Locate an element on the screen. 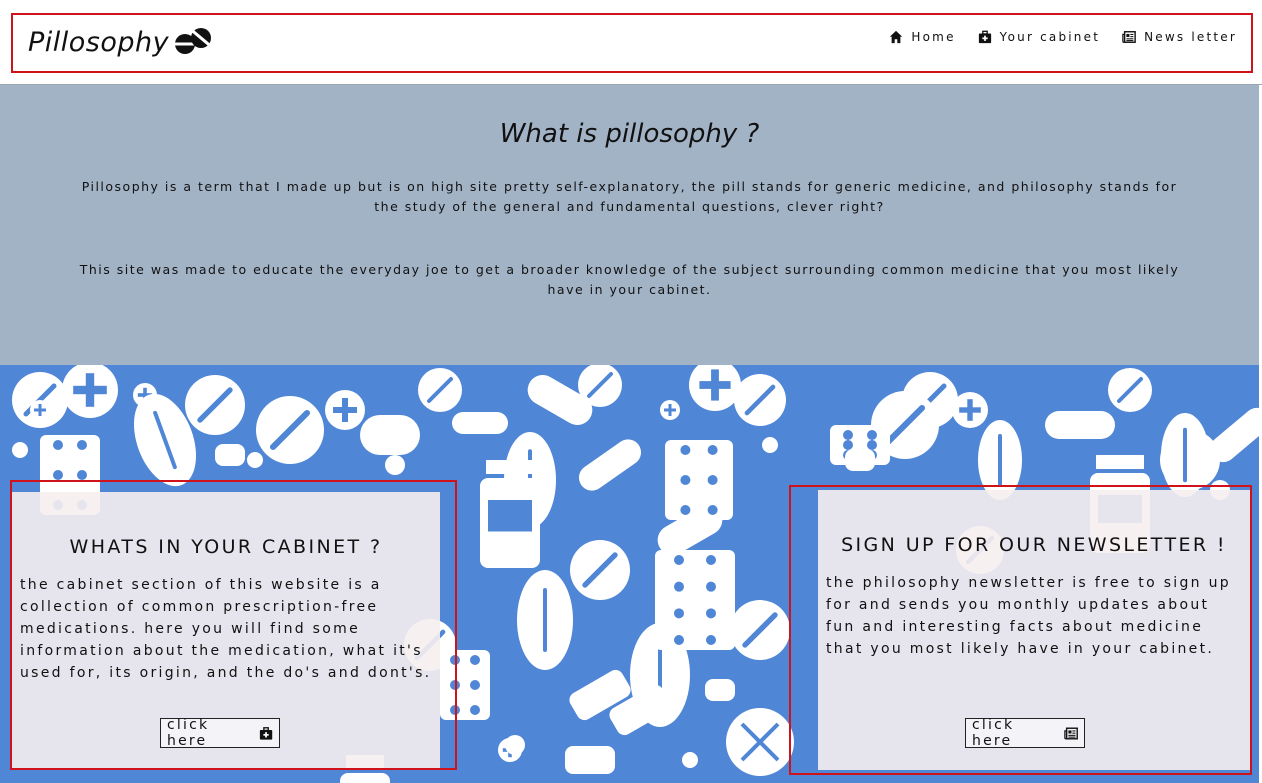 This screenshot has width=1262, height=783. intro-title: What is pillosophy ? is located at coordinates (629, 134).